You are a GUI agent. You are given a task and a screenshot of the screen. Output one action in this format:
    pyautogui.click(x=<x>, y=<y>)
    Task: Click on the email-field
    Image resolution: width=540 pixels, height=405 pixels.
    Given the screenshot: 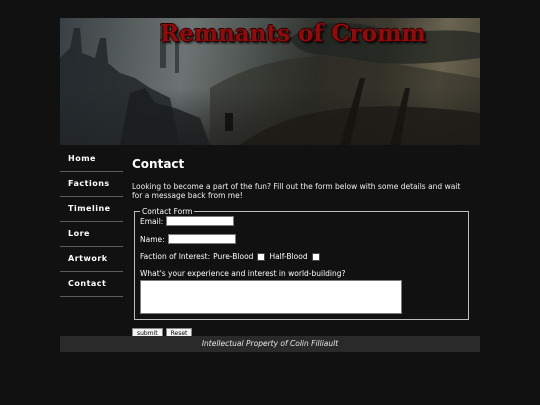 What is the action you would take?
    pyautogui.click(x=200, y=221)
    